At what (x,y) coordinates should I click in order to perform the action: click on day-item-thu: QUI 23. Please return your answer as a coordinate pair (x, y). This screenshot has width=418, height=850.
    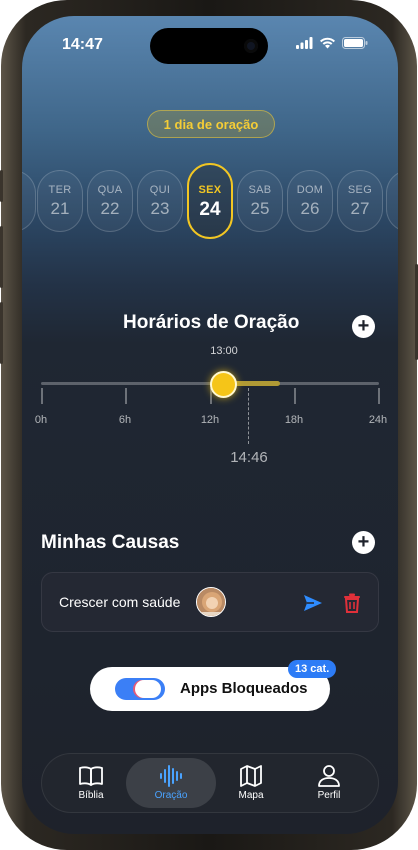
    Looking at the image, I should click on (160, 201).